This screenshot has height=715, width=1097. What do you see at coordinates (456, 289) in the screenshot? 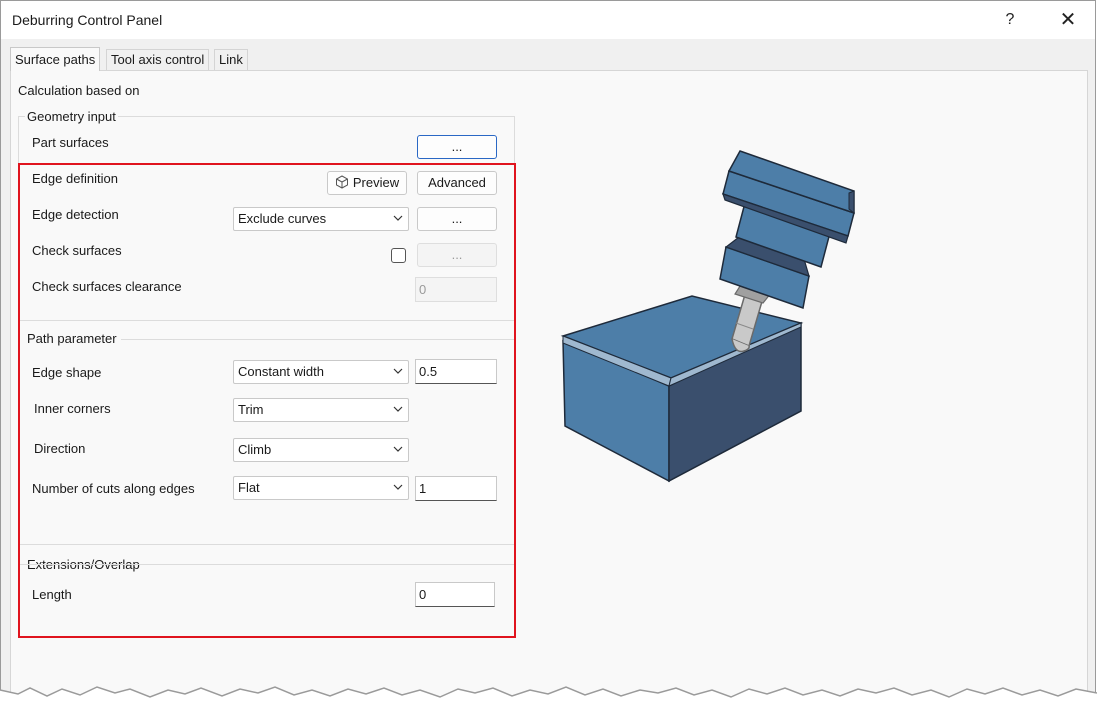
I see `check-surfaces-clearance-field: 0` at bounding box center [456, 289].